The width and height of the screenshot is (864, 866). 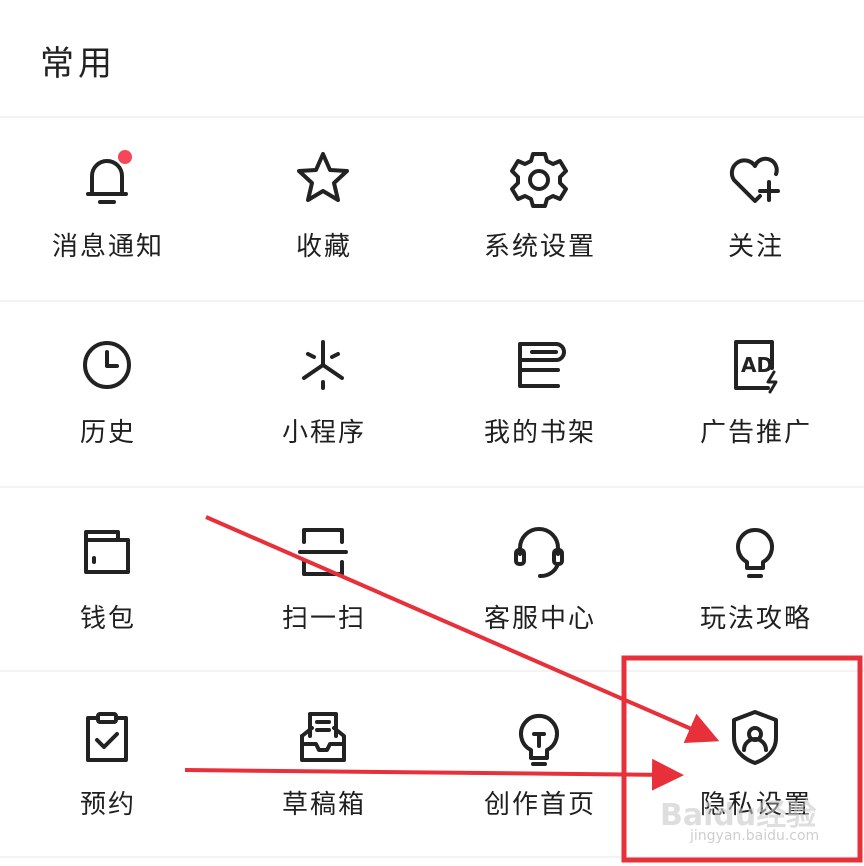 I want to click on grid-item-reservation: 预约, so click(x=108, y=767).